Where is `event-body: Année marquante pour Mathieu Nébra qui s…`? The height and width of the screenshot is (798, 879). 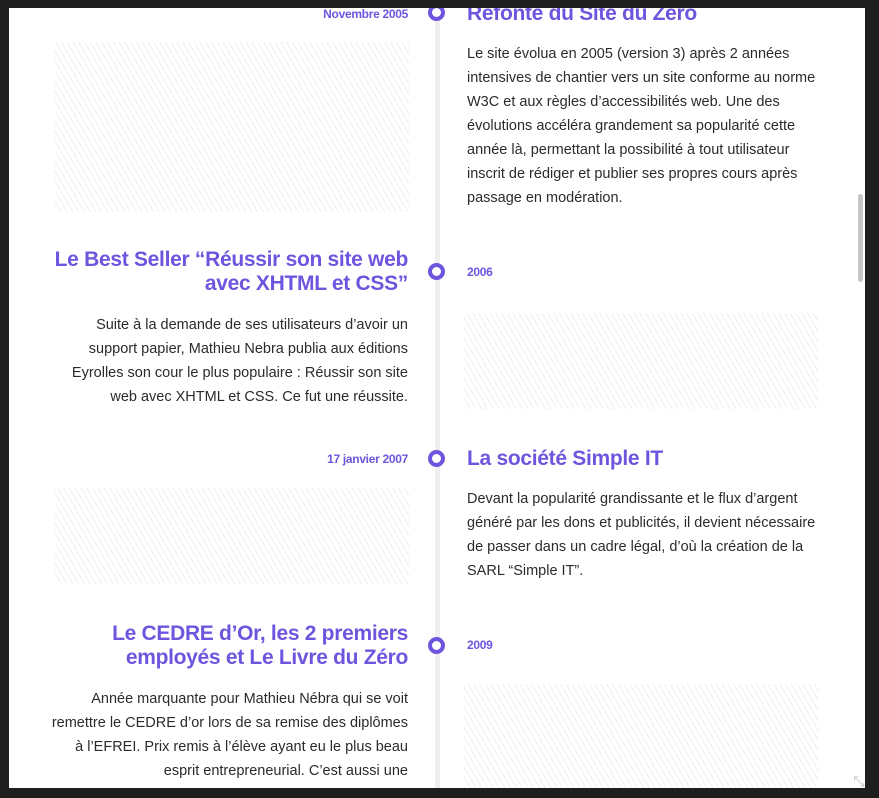 event-body: Année marquante pour Mathieu Nébra qui s… is located at coordinates (229, 735).